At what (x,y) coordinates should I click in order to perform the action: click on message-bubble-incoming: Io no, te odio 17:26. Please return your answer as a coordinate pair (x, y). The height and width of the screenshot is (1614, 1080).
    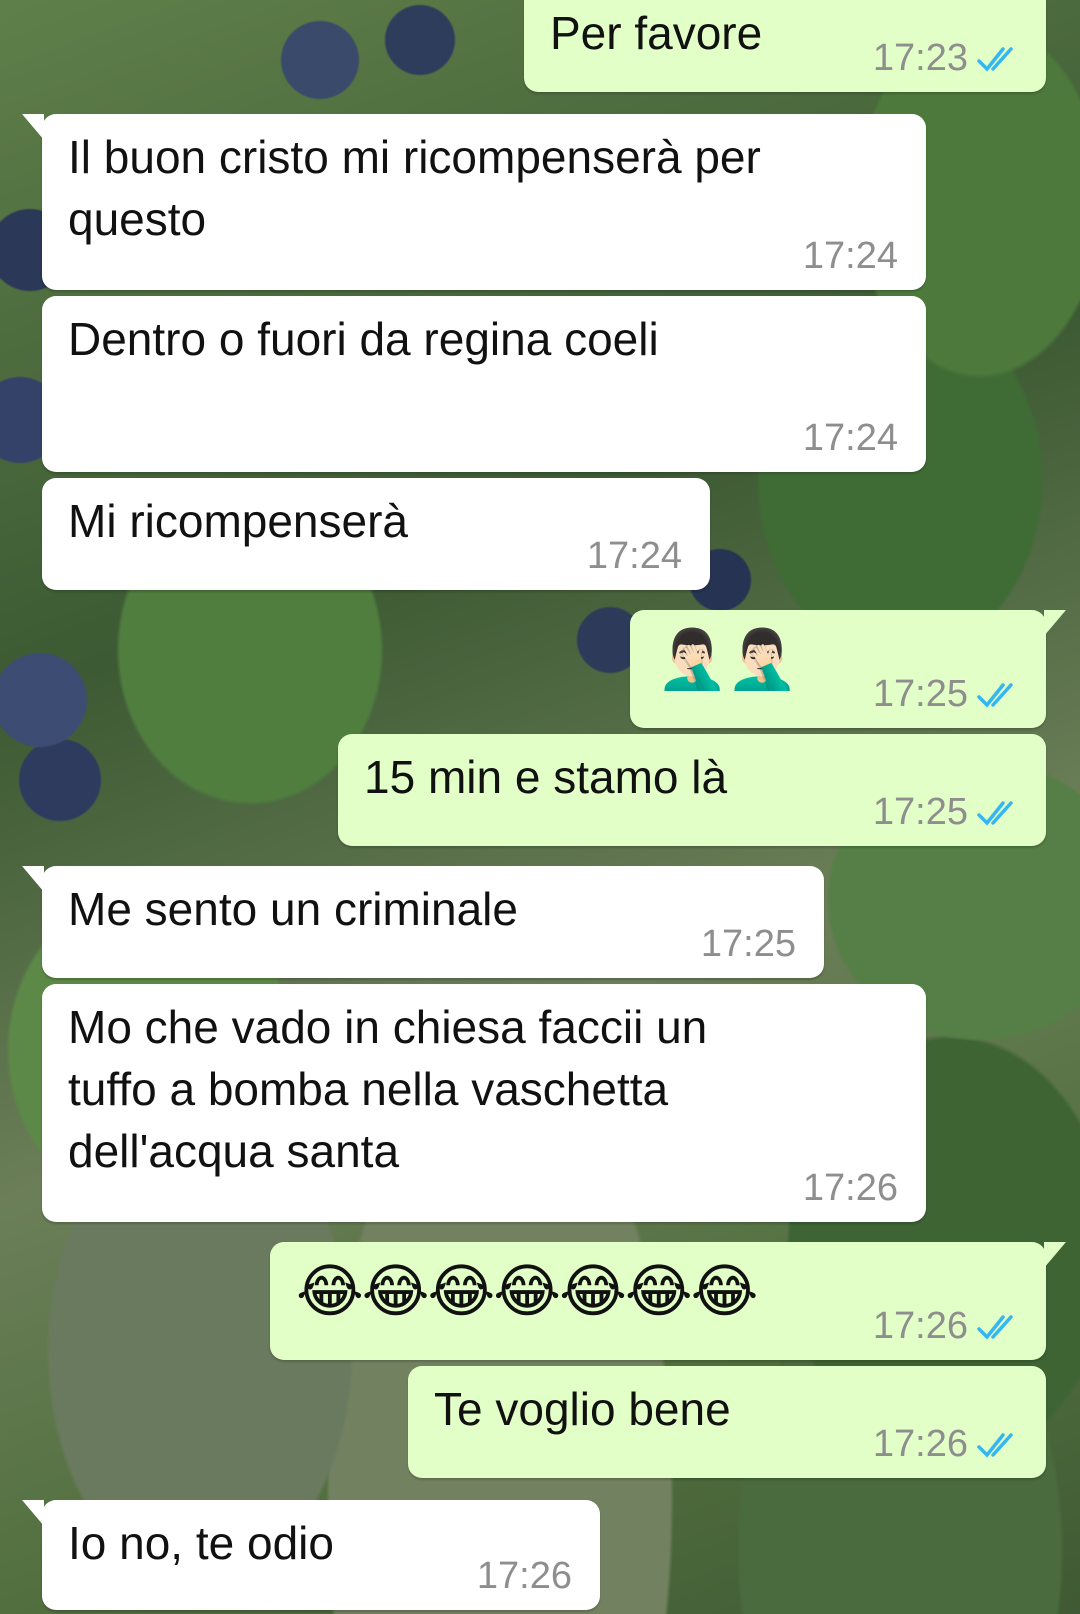
    Looking at the image, I should click on (311, 1555).